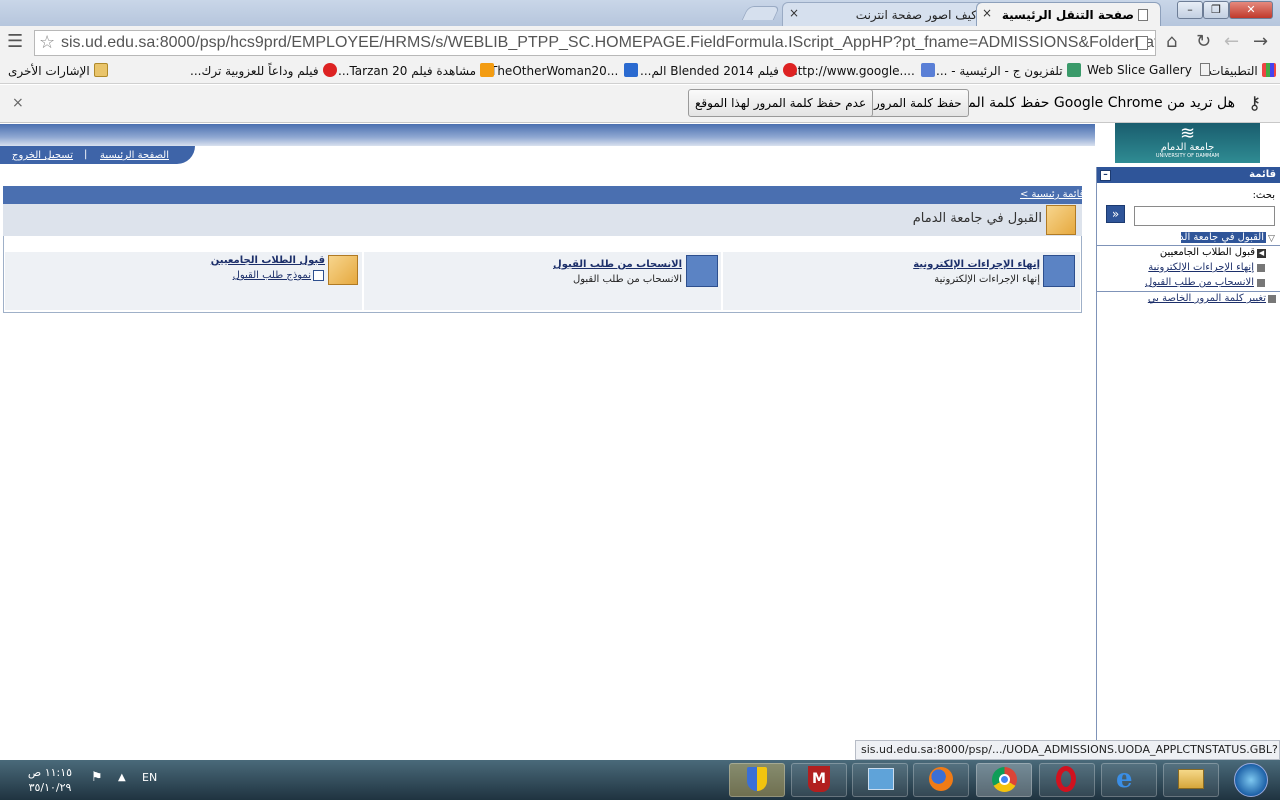 The image size is (1280, 800). What do you see at coordinates (1073, 70) in the screenshot?
I see `tv-site-icon` at bounding box center [1073, 70].